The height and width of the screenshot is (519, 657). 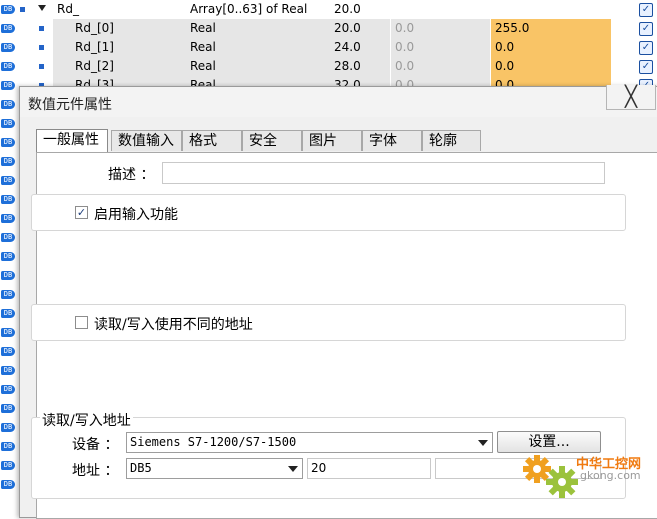 I want to click on tab-numeric-input: 数值输入, so click(x=146, y=140).